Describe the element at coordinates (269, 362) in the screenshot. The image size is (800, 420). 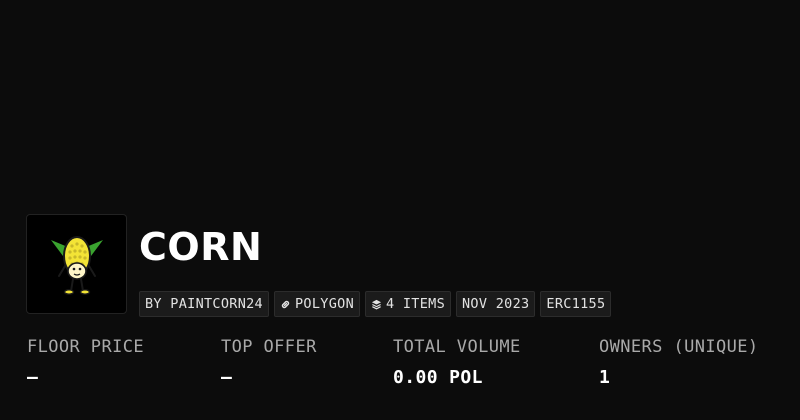
I see `stat-top-offer: TOP OFFER —` at that location.